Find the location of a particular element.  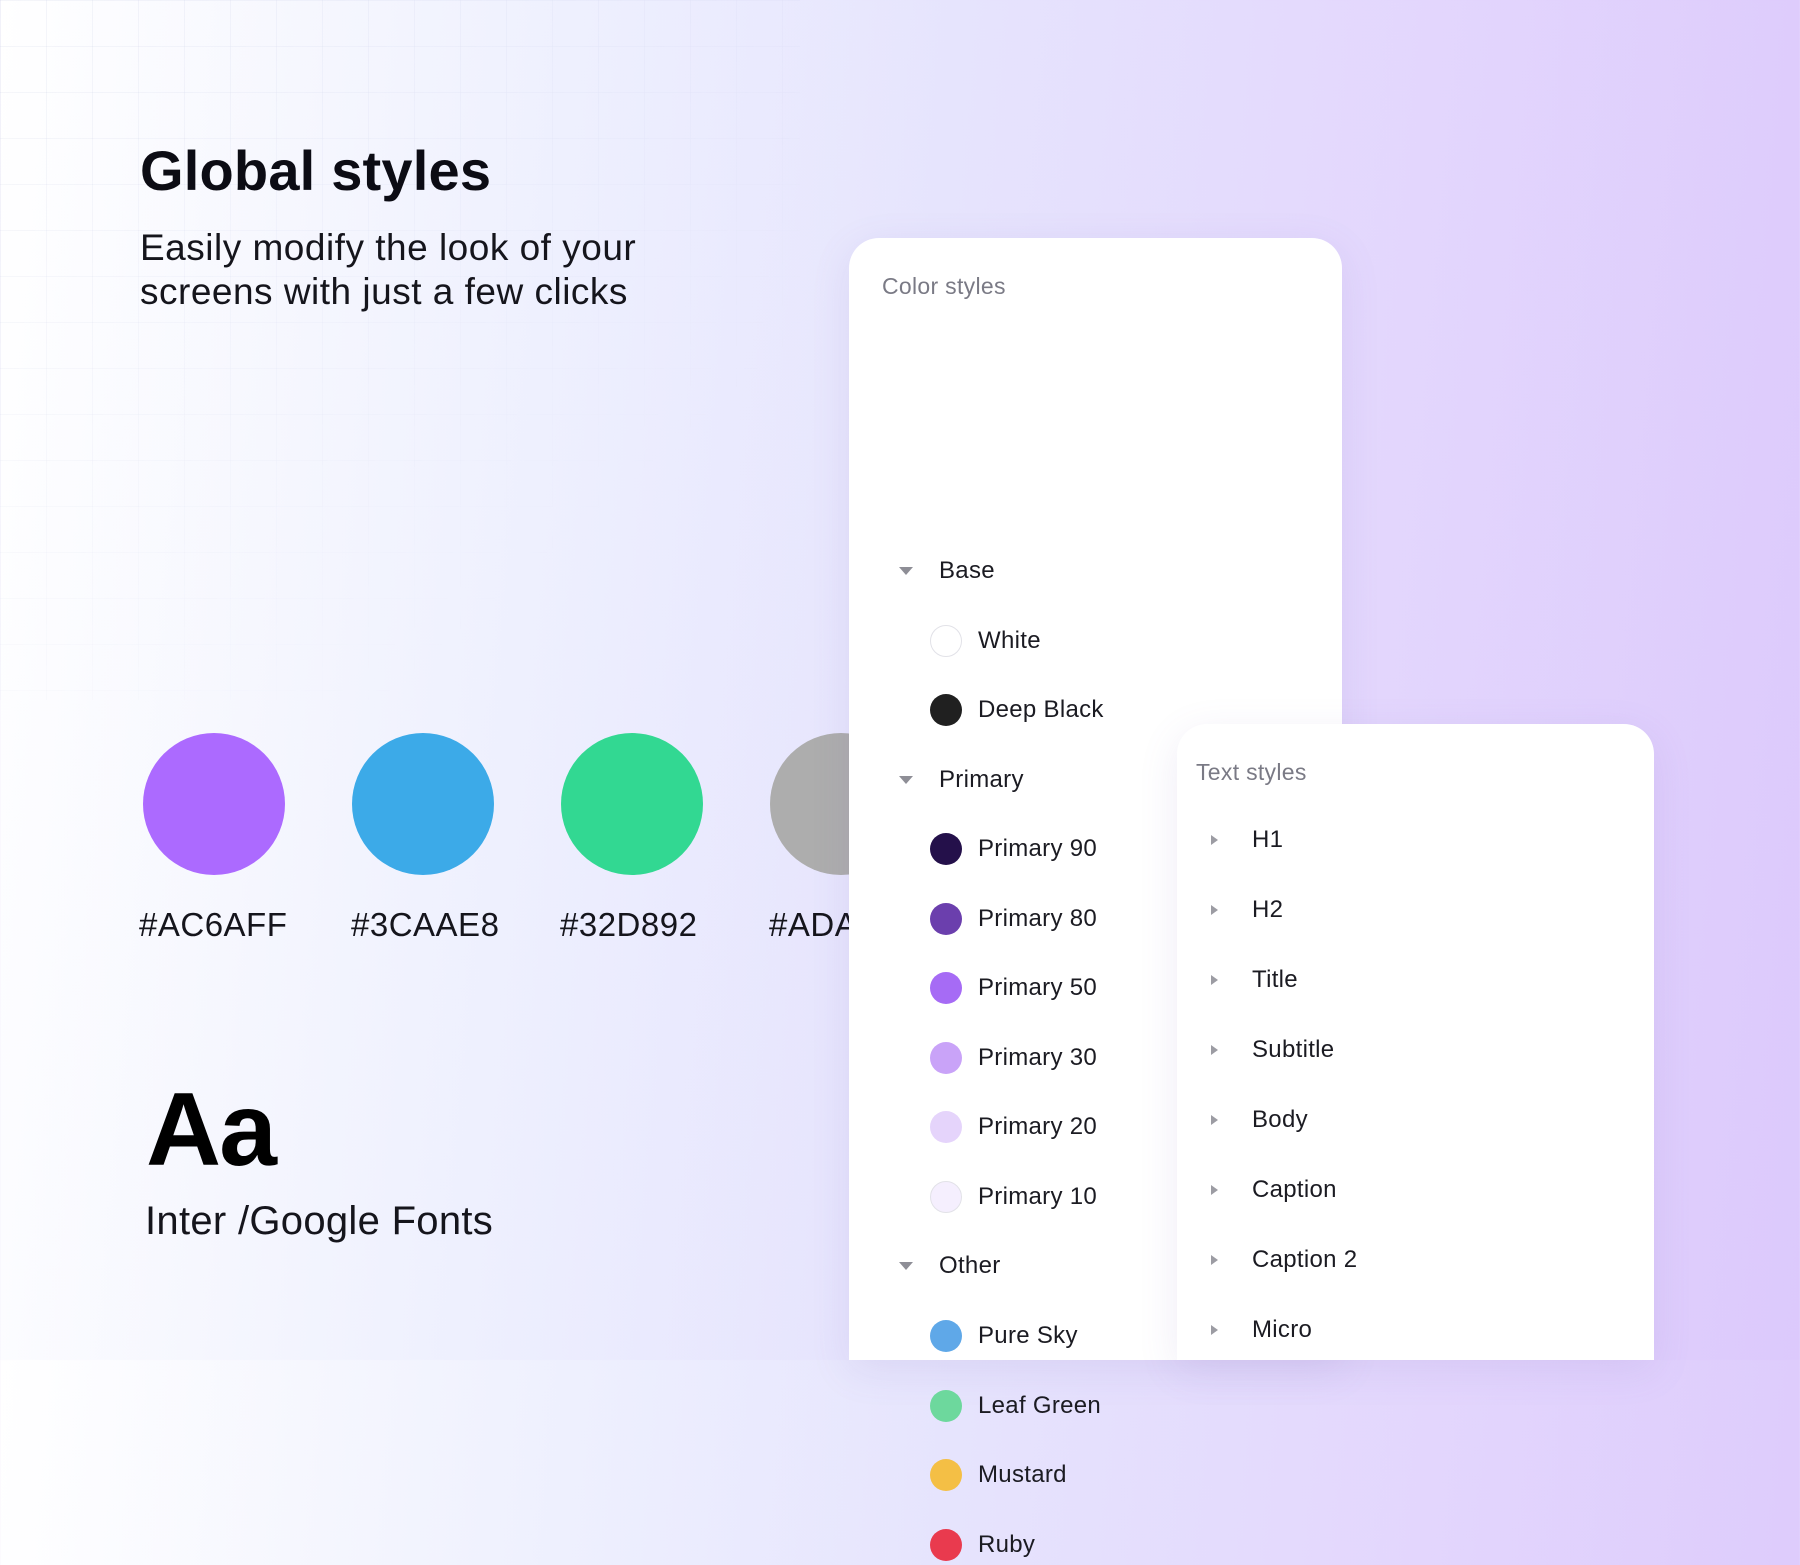

color-style-item: Primary 50 is located at coordinates (1013, 988).